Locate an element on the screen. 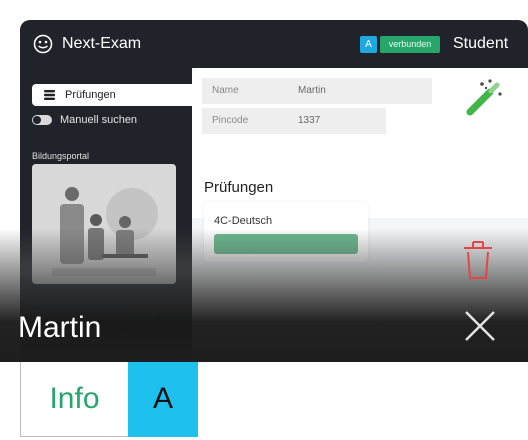 The height and width of the screenshot is (440, 528). exam-mode-badge: A is located at coordinates (368, 44).